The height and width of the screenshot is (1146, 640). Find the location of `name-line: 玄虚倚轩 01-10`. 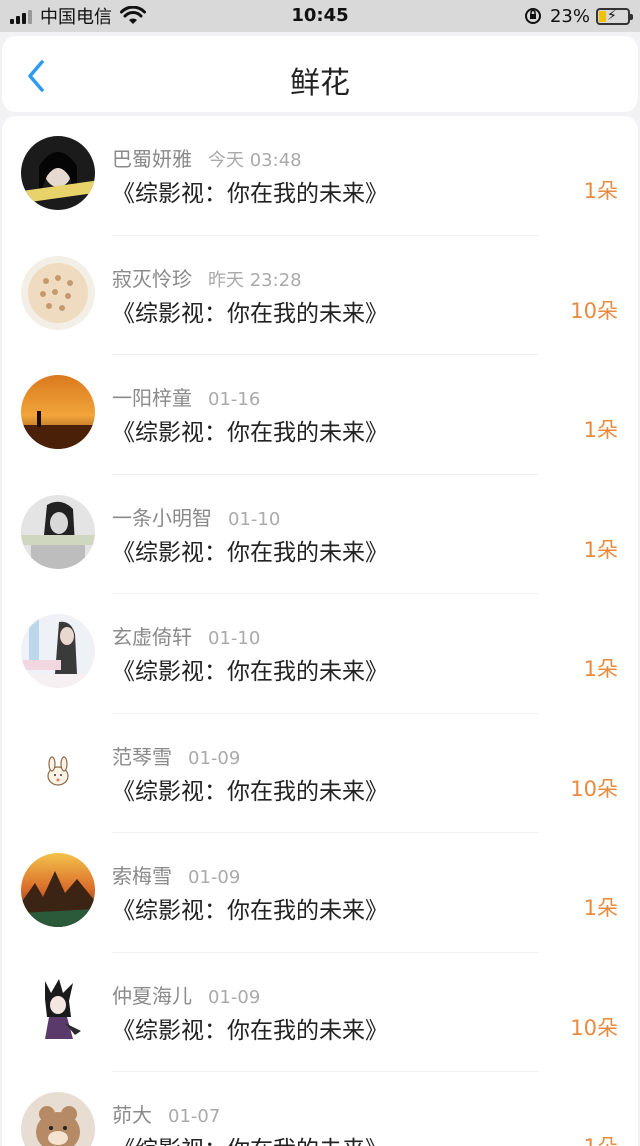

name-line: 玄虚倚轩 01-10 is located at coordinates (186, 635).